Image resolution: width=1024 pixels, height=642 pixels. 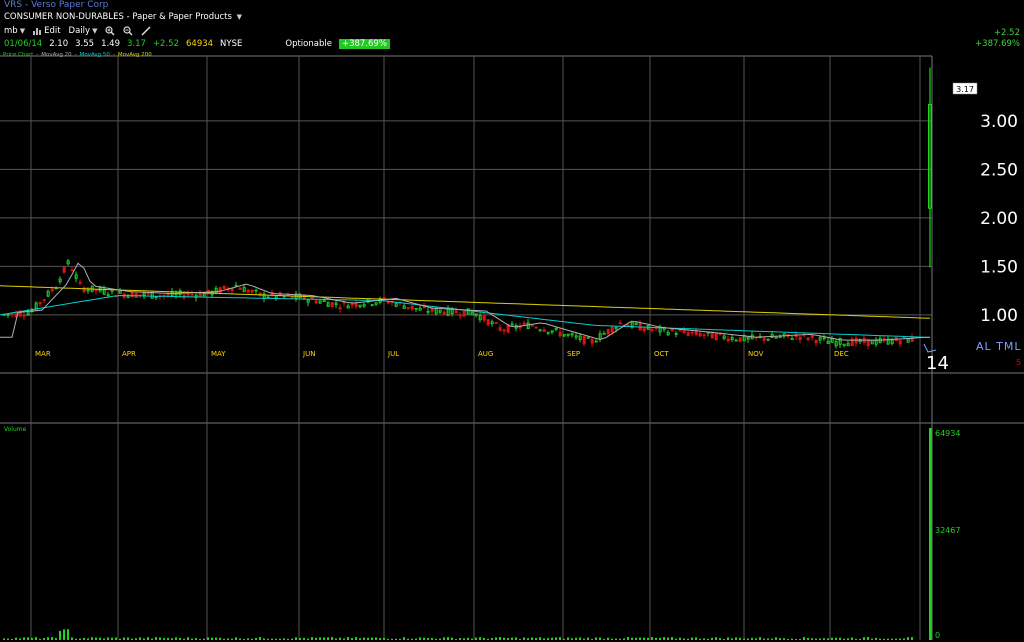 What do you see at coordinates (18, 55) in the screenshot?
I see `legend-price: Price Chart` at bounding box center [18, 55].